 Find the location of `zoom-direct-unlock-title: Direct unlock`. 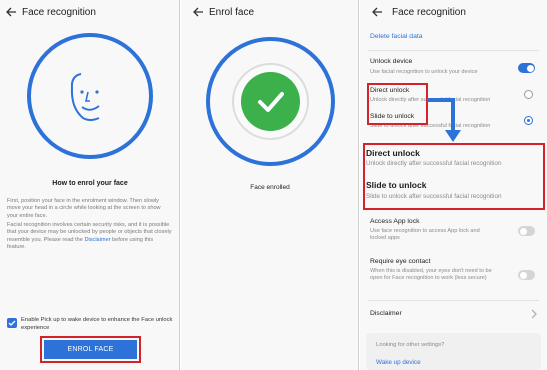

zoom-direct-unlock-title: Direct unlock is located at coordinates (393, 153).